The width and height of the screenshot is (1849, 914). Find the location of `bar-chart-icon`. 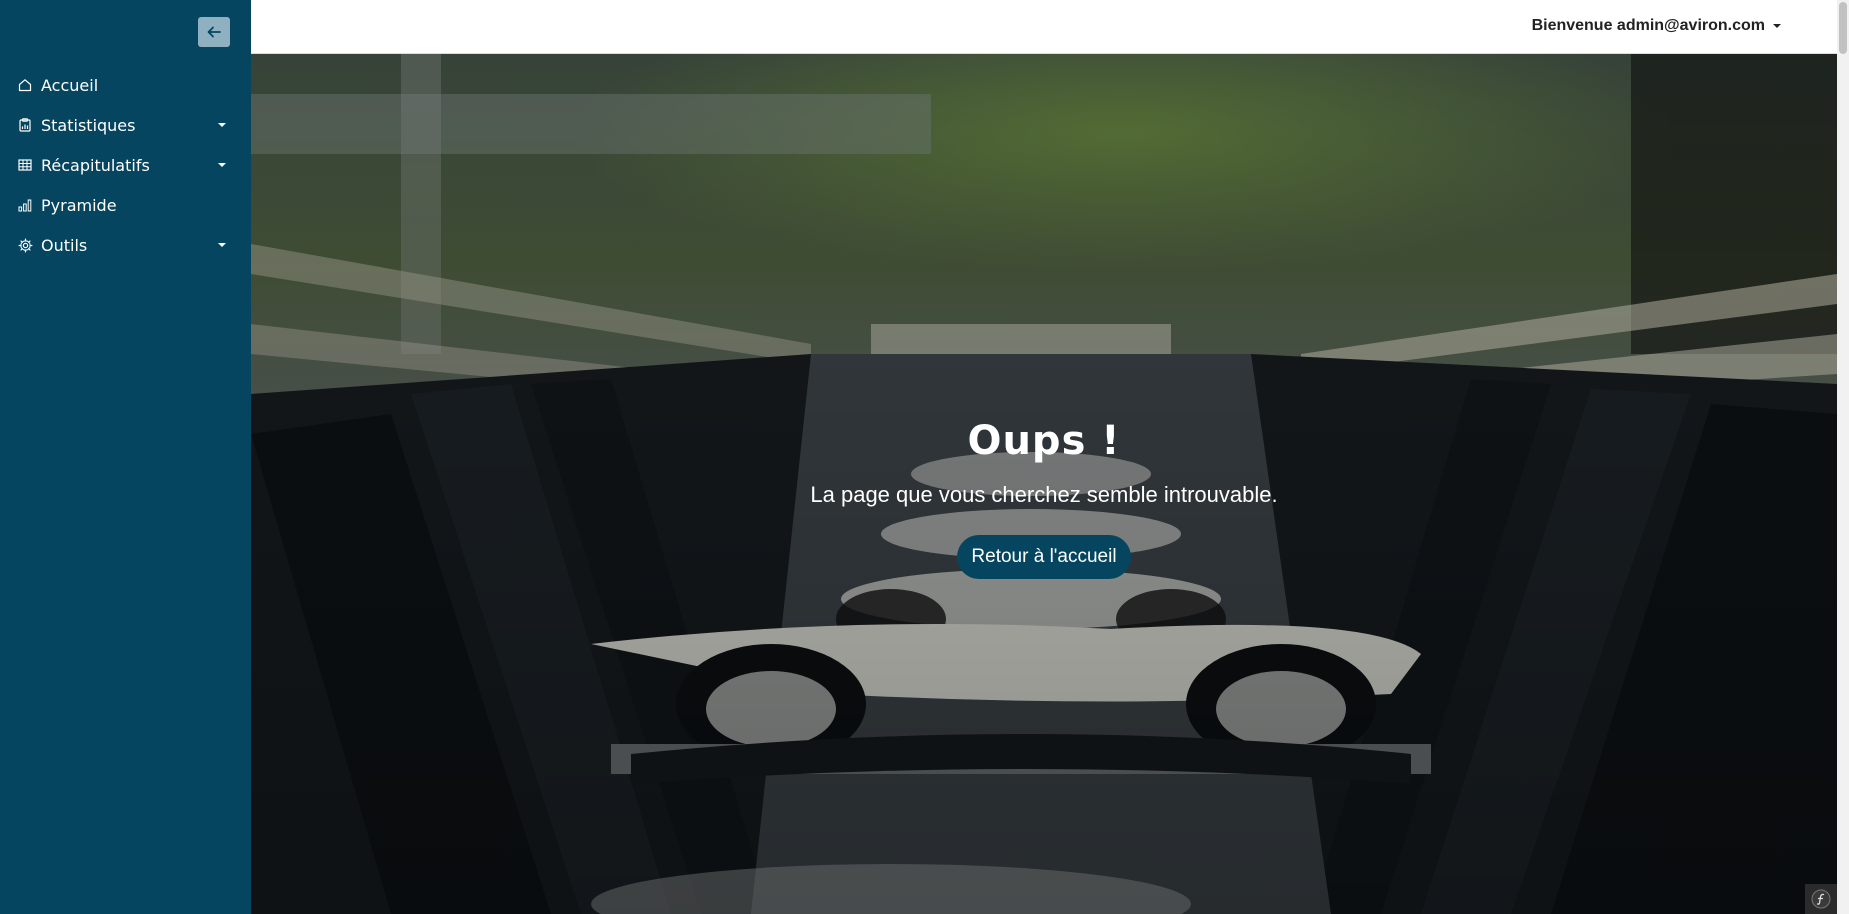

bar-chart-icon is located at coordinates (25, 205).